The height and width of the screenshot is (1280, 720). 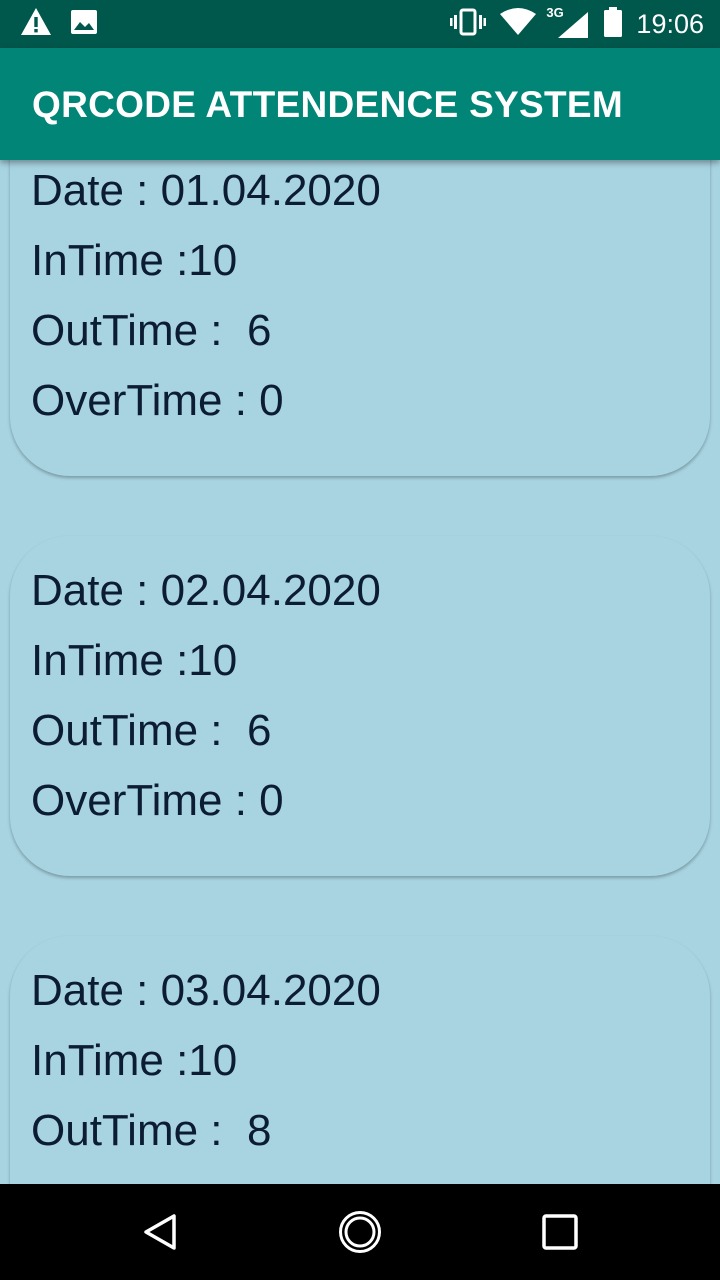 What do you see at coordinates (468, 24) in the screenshot?
I see `vibrate-icon` at bounding box center [468, 24].